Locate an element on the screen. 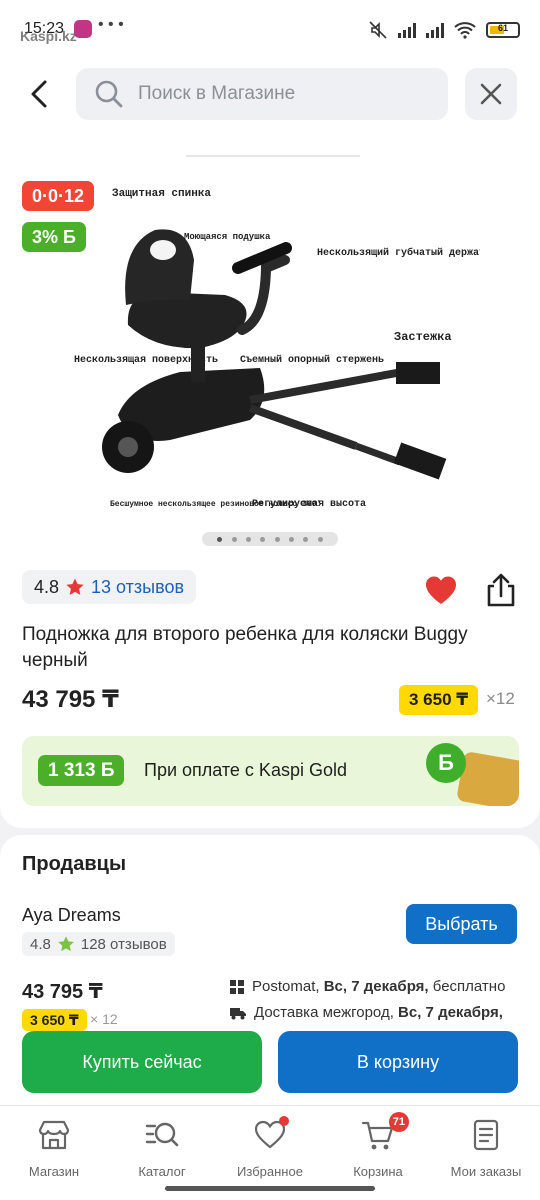 The width and height of the screenshot is (540, 1200). label-clamp: Застежка is located at coordinates (423, 337).